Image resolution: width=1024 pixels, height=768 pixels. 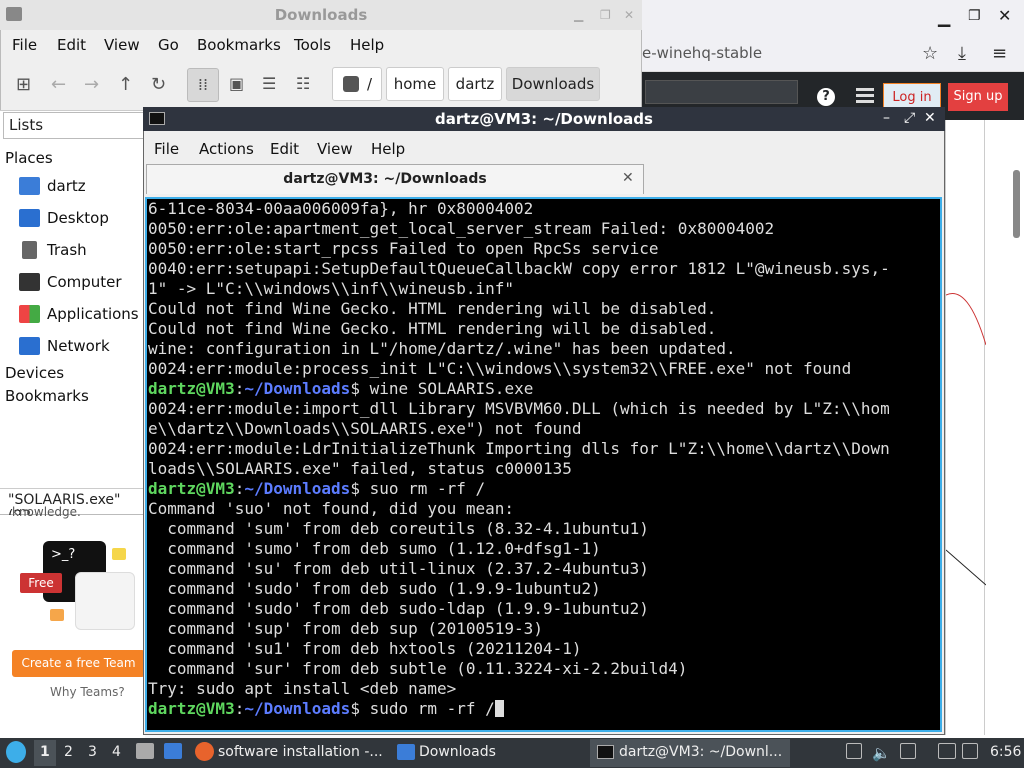 What do you see at coordinates (881, 753) in the screenshot?
I see `volume-icon: 🔈` at bounding box center [881, 753].